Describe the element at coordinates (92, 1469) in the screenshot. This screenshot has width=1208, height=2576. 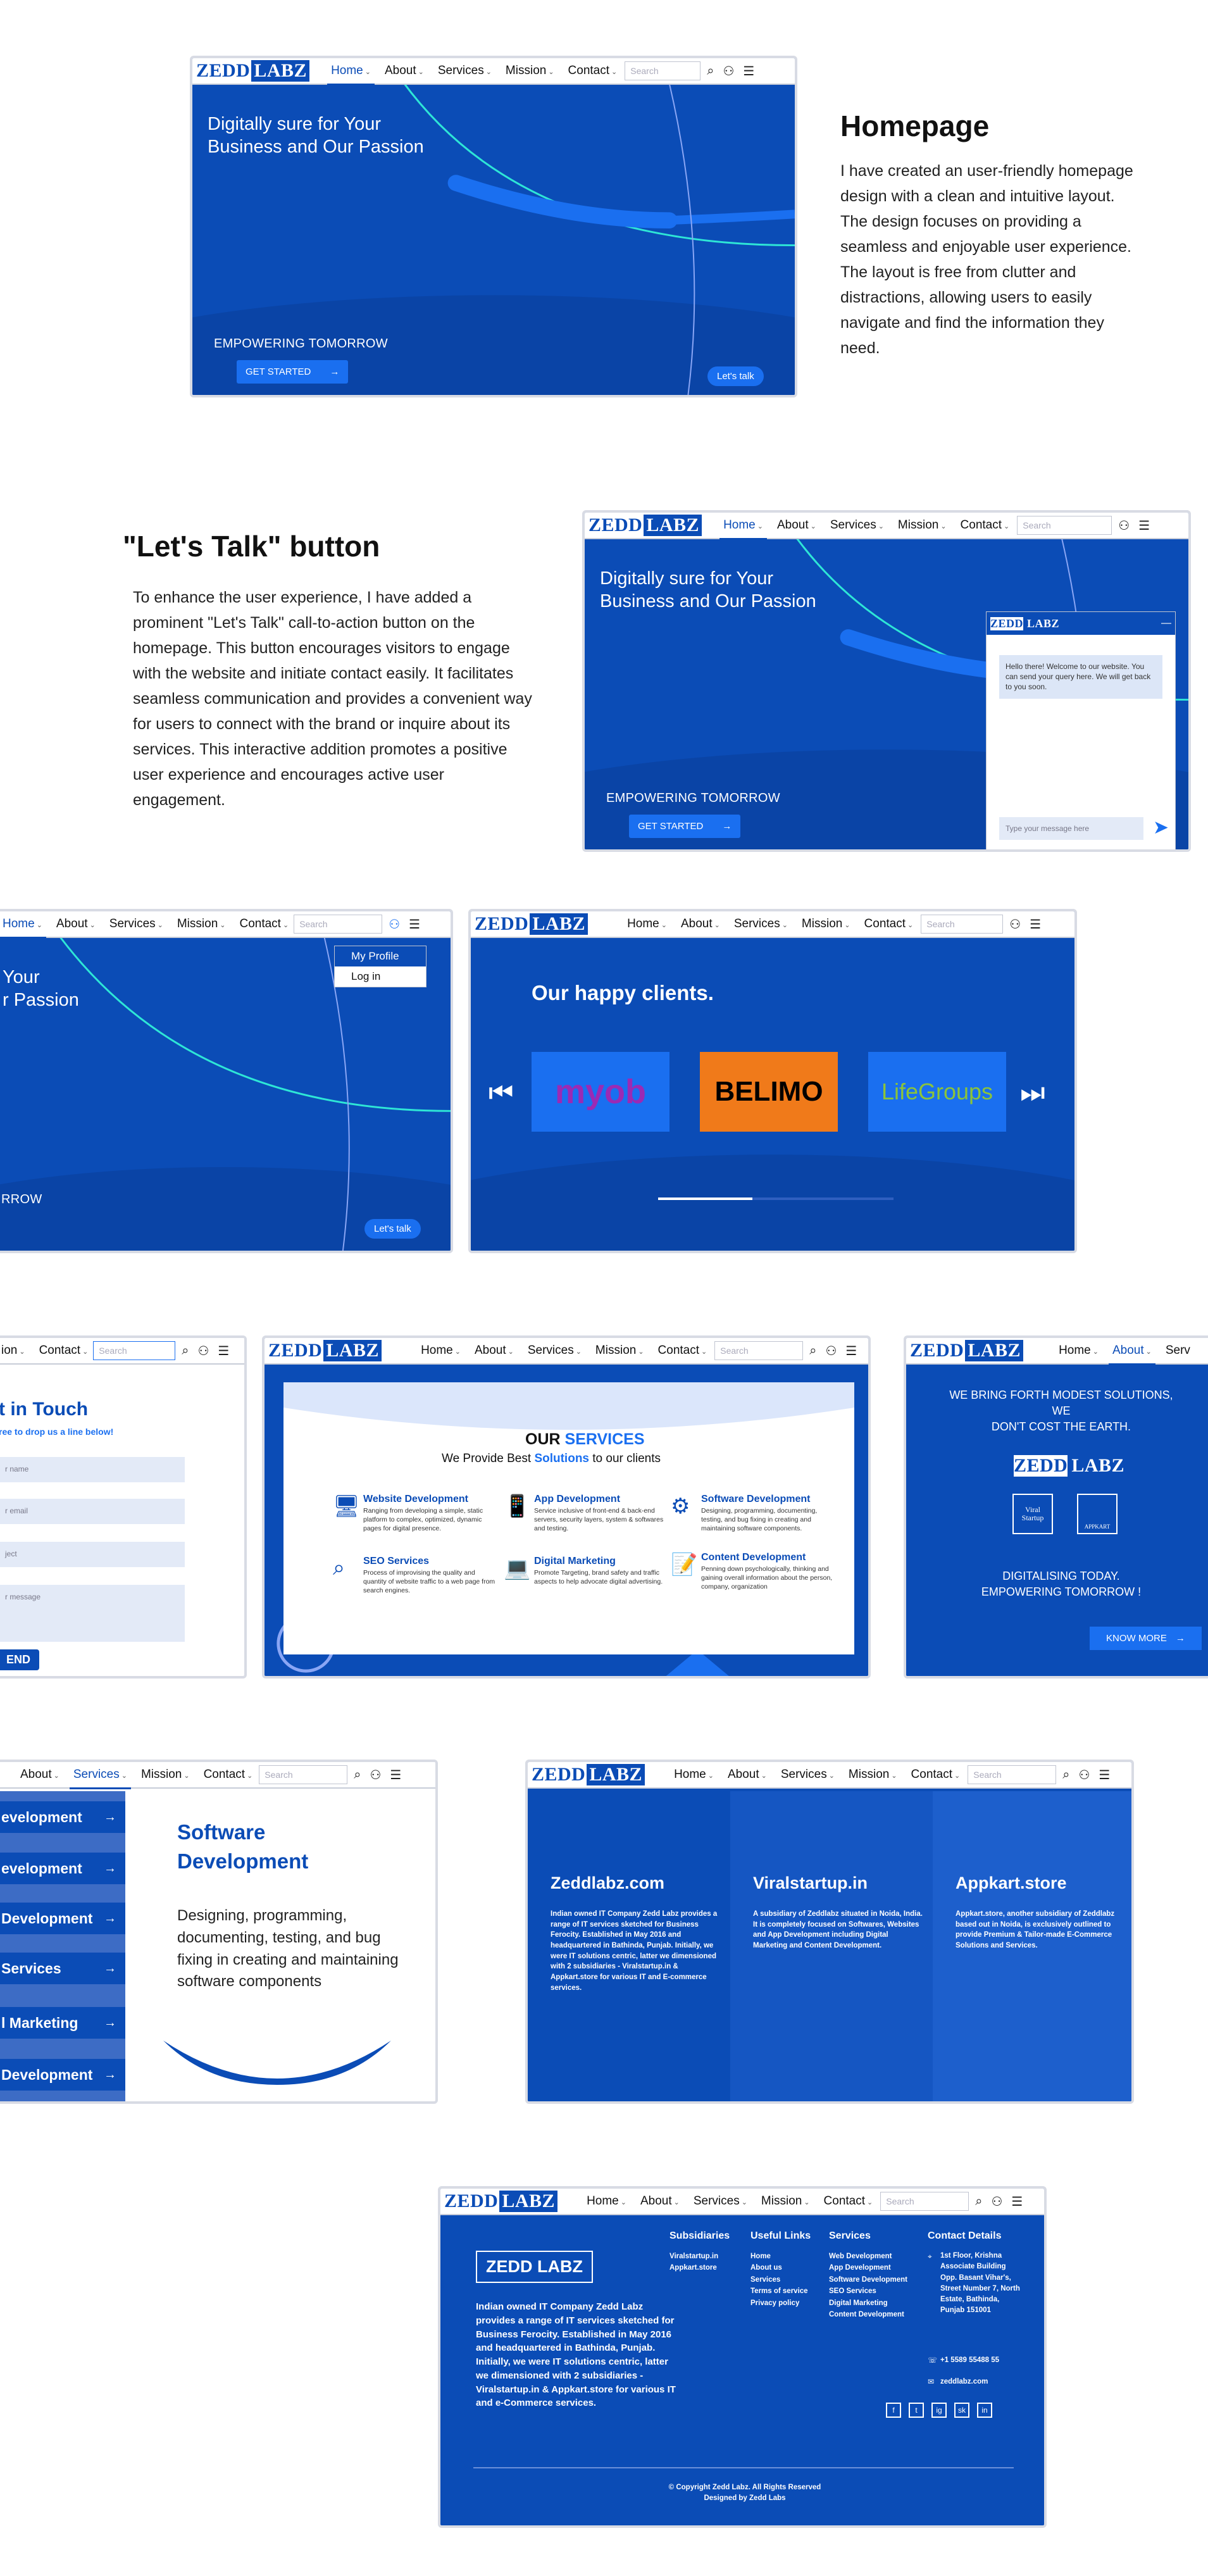
I see `name-field: r name` at that location.